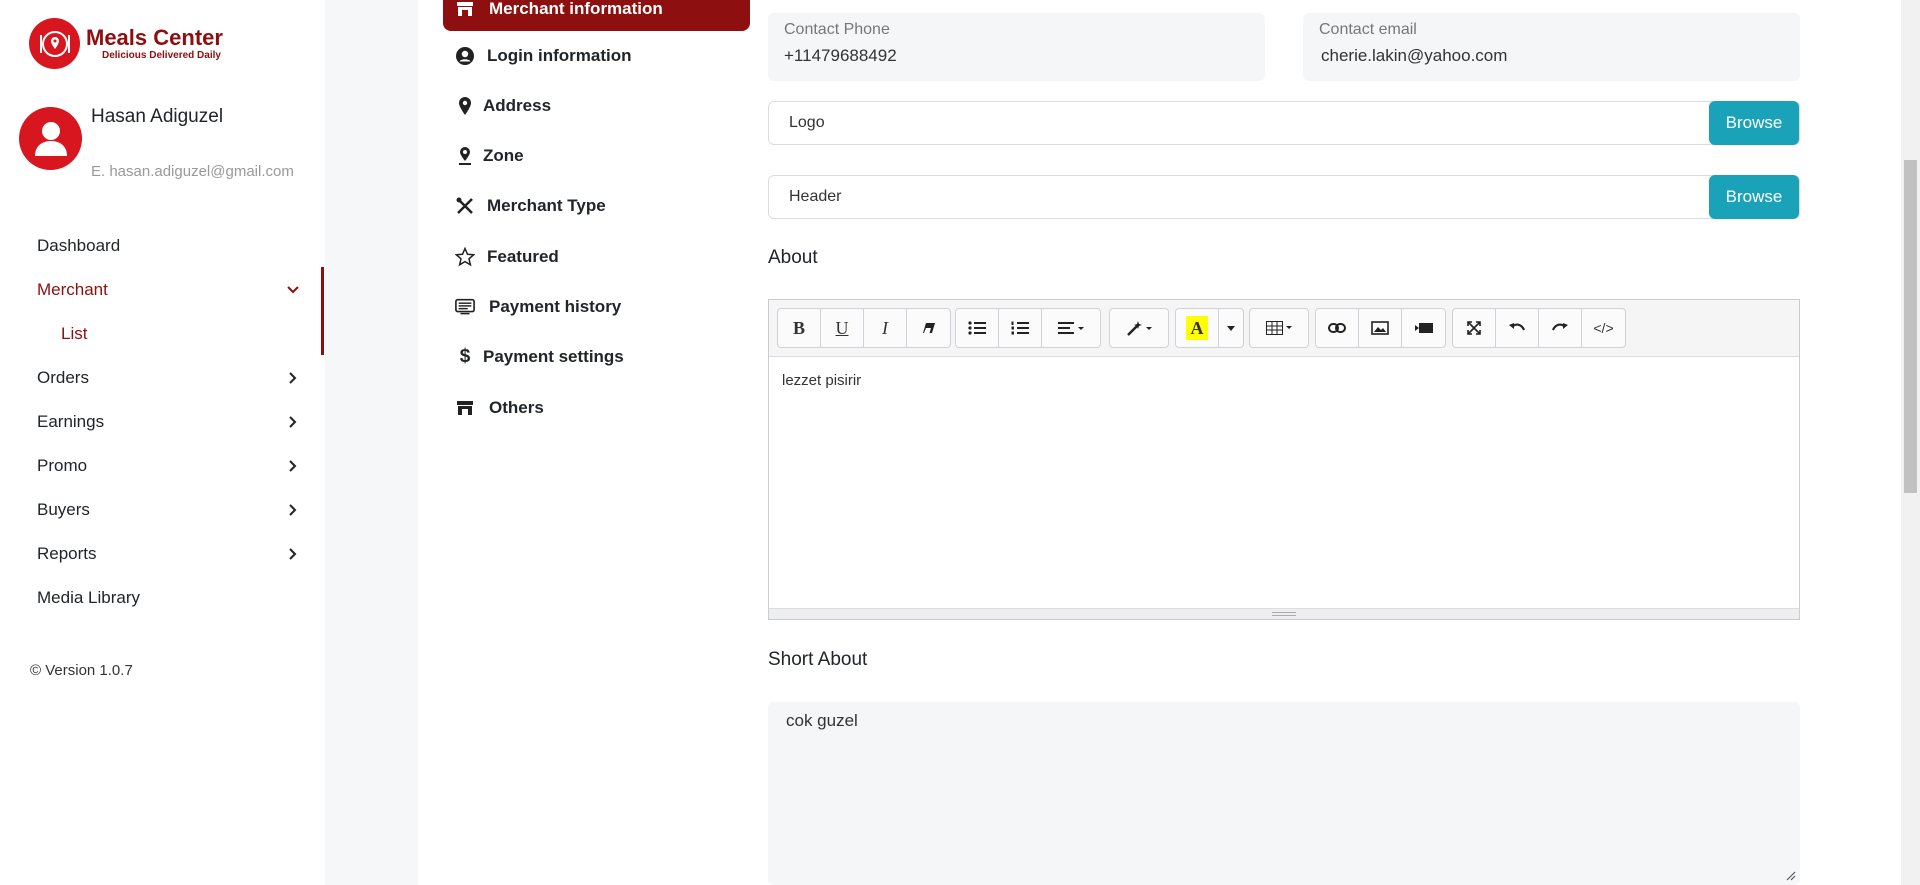 Image resolution: width=1920 pixels, height=885 pixels. I want to click on page-scrollbar, so click(1910, 442).